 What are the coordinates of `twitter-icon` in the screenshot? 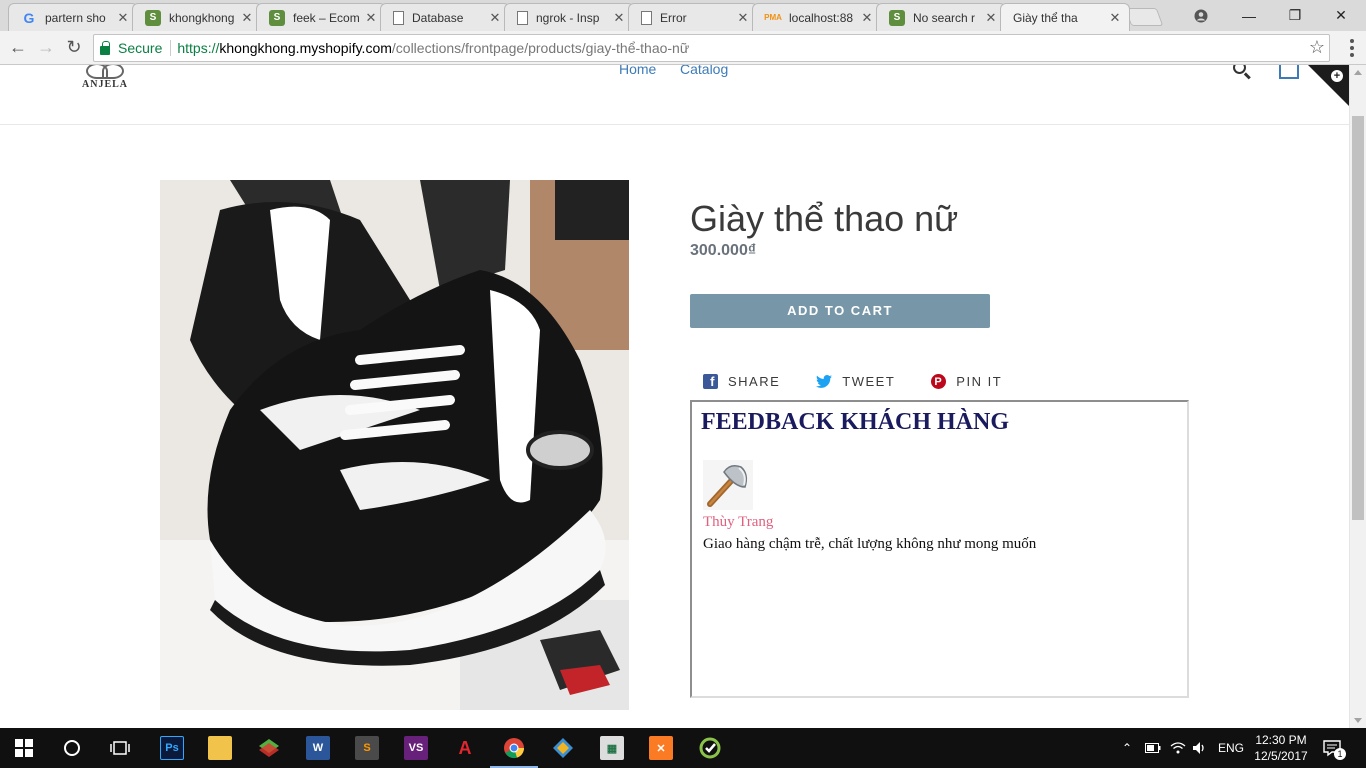 It's located at (824, 381).